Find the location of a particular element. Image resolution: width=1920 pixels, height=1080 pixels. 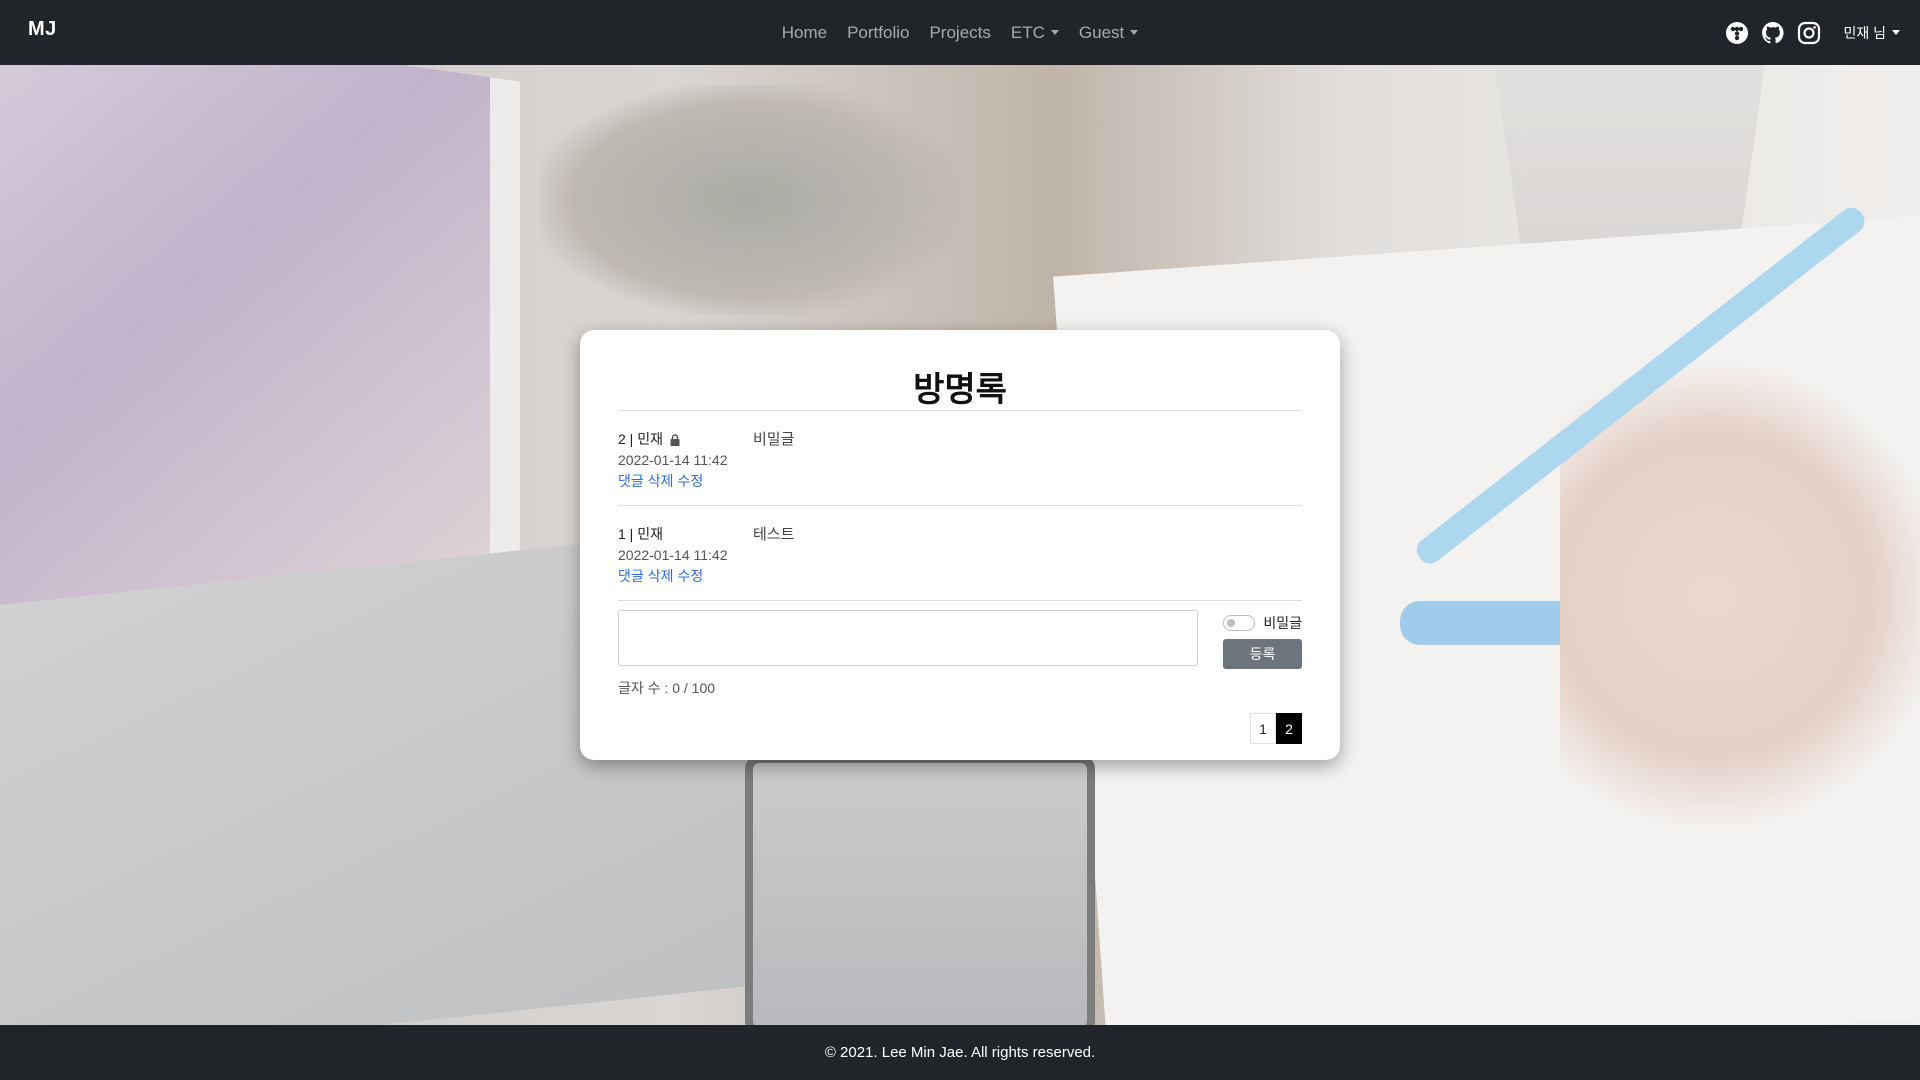

page-2-button: 2 is located at coordinates (1289, 728).